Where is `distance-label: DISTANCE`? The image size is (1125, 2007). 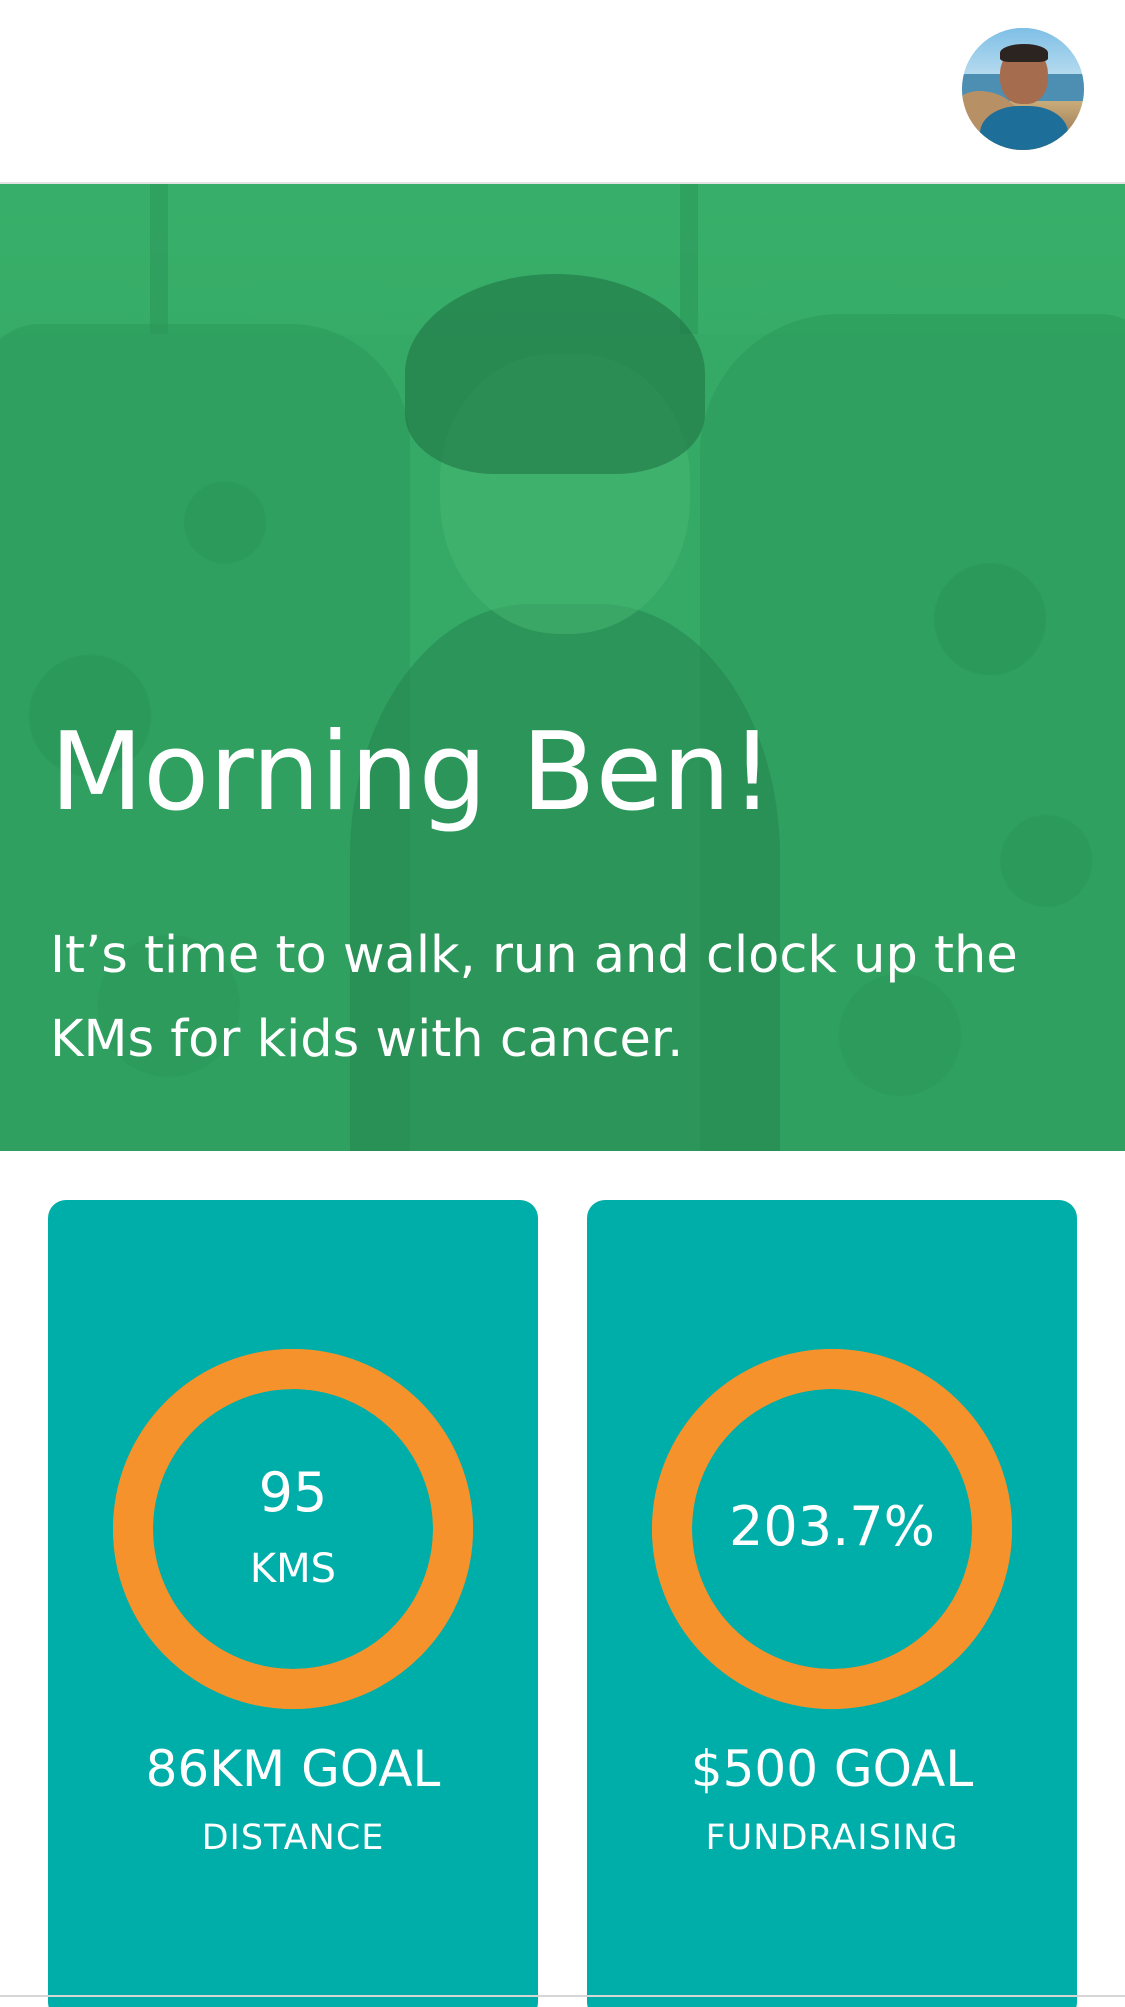
distance-label: DISTANCE is located at coordinates (293, 1838).